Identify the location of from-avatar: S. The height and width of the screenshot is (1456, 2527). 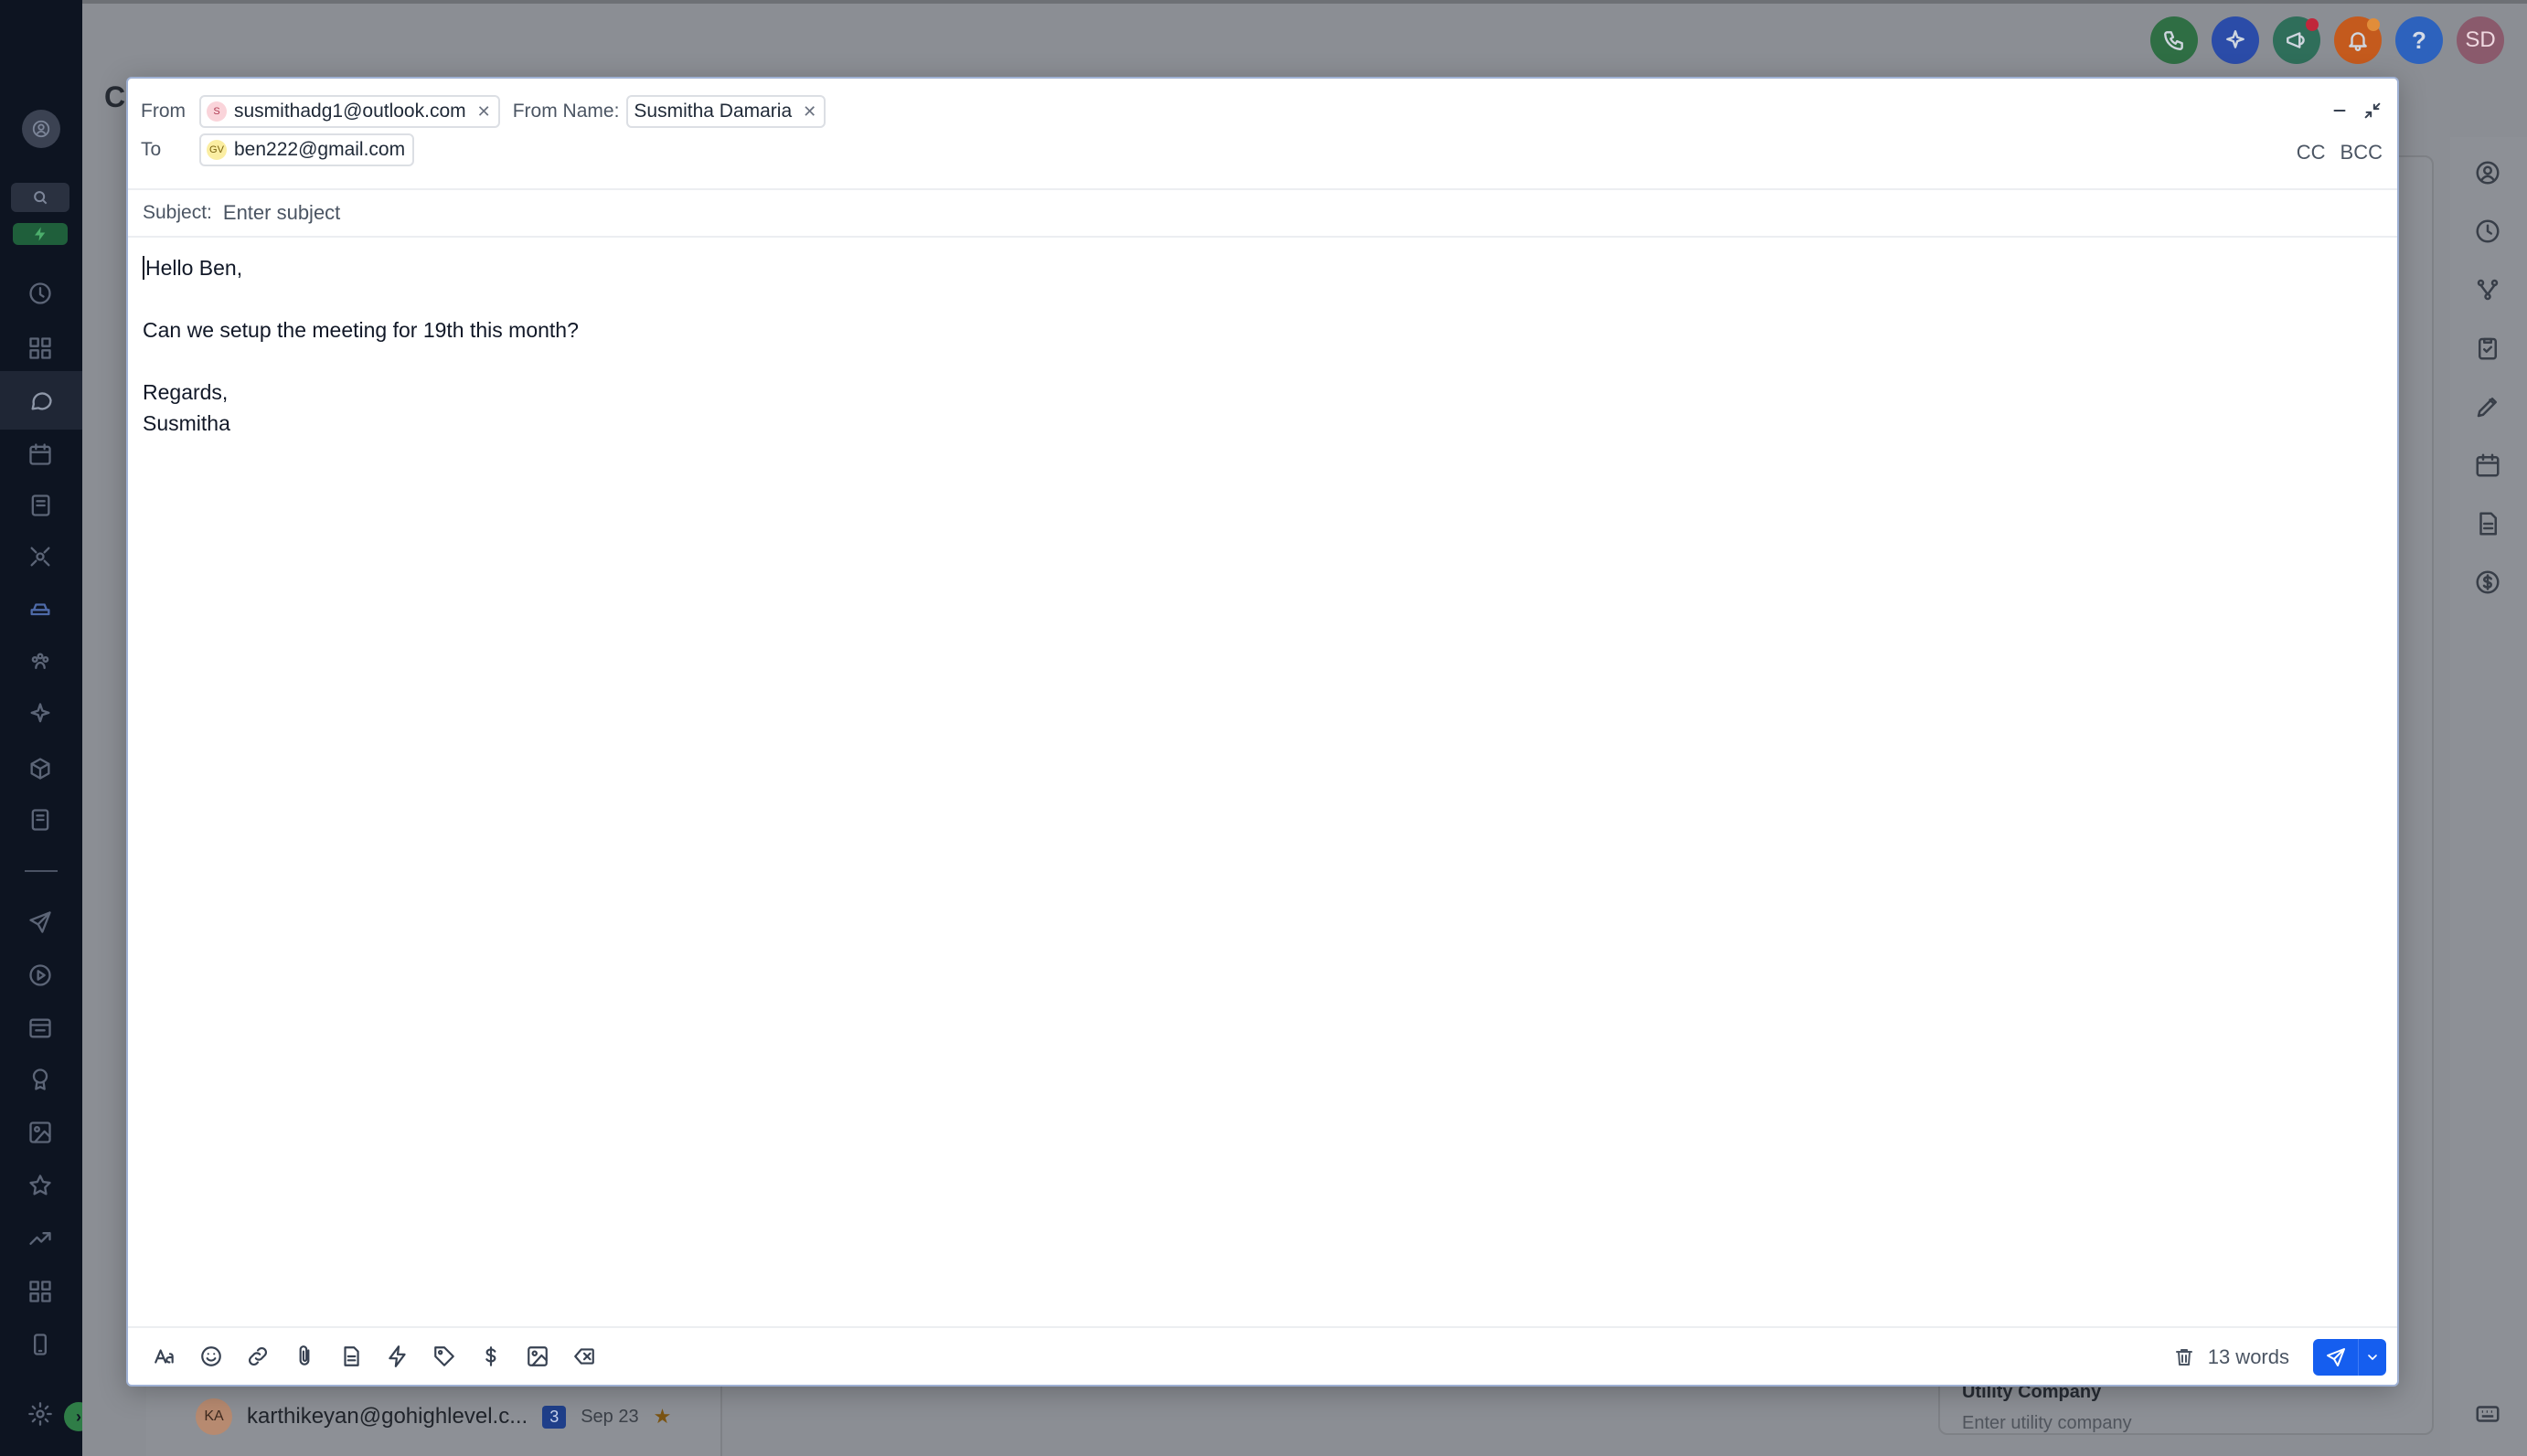
(217, 112).